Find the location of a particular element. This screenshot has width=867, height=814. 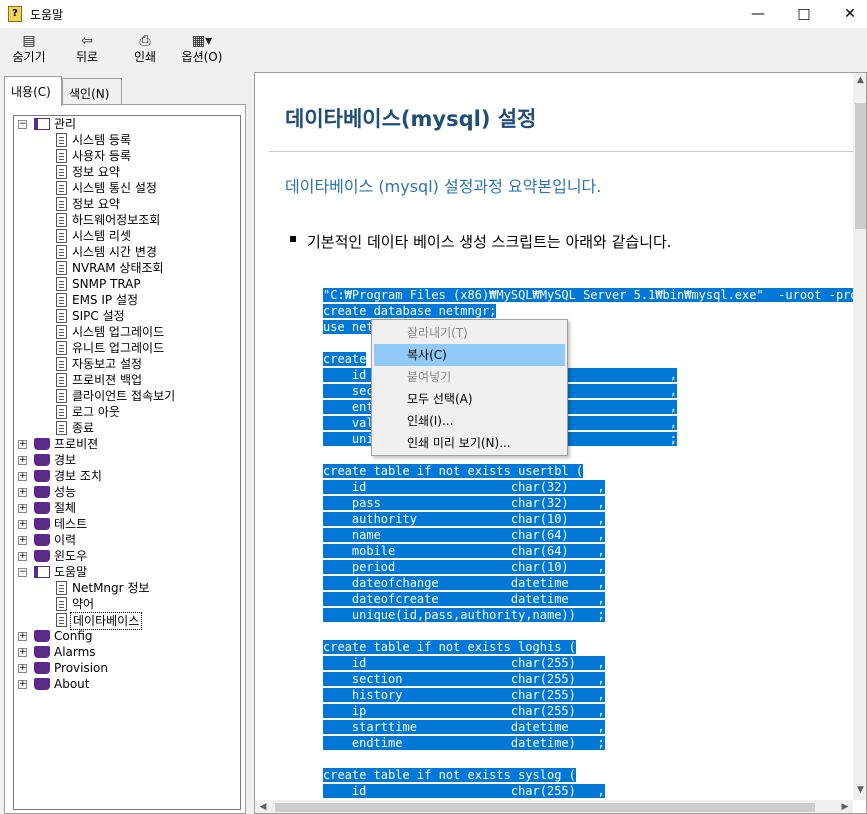

tree-book-node: + 윈도우 is located at coordinates (127, 556).